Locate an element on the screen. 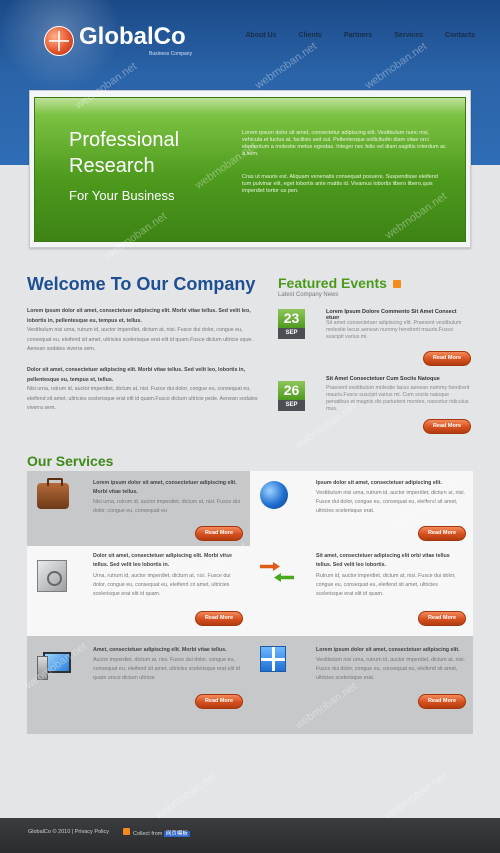  footer-collect: Collect from 网页模板 is located at coordinates (161, 834).